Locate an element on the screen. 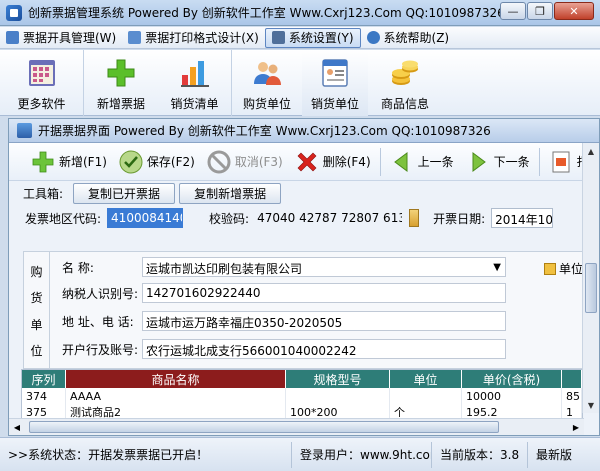  table-row: 375 测试商品2 100*200 个 195.2 1 is located at coordinates (302, 411).